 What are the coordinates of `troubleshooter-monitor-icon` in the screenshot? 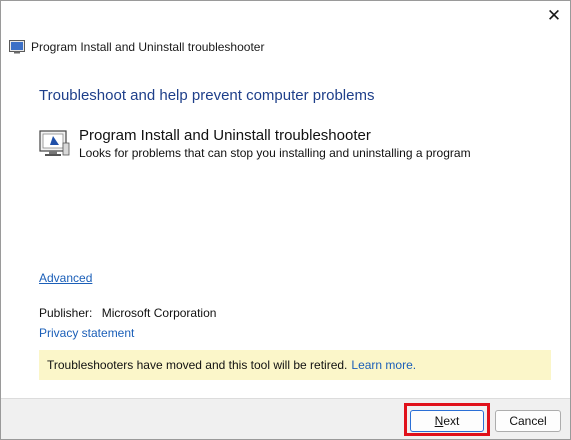 It's located at (54, 143).